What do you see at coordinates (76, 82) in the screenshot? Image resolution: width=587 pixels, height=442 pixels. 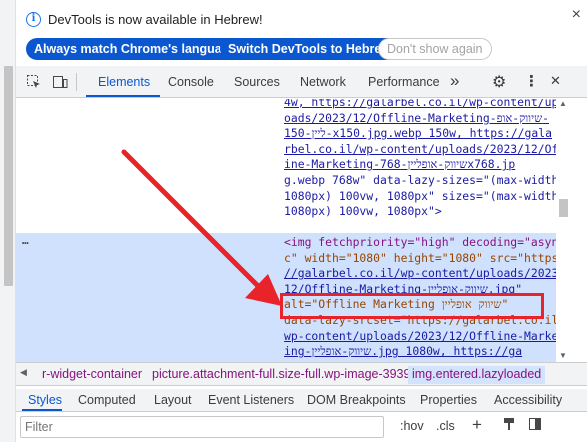 I see `toolbar-divider` at bounding box center [76, 82].